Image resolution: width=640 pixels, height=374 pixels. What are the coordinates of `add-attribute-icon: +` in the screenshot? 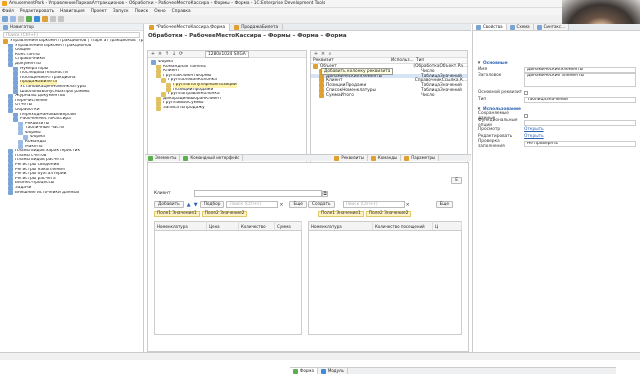 It's located at (316, 54).